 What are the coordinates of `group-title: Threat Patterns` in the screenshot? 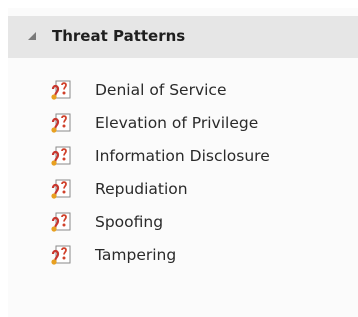 It's located at (119, 36).